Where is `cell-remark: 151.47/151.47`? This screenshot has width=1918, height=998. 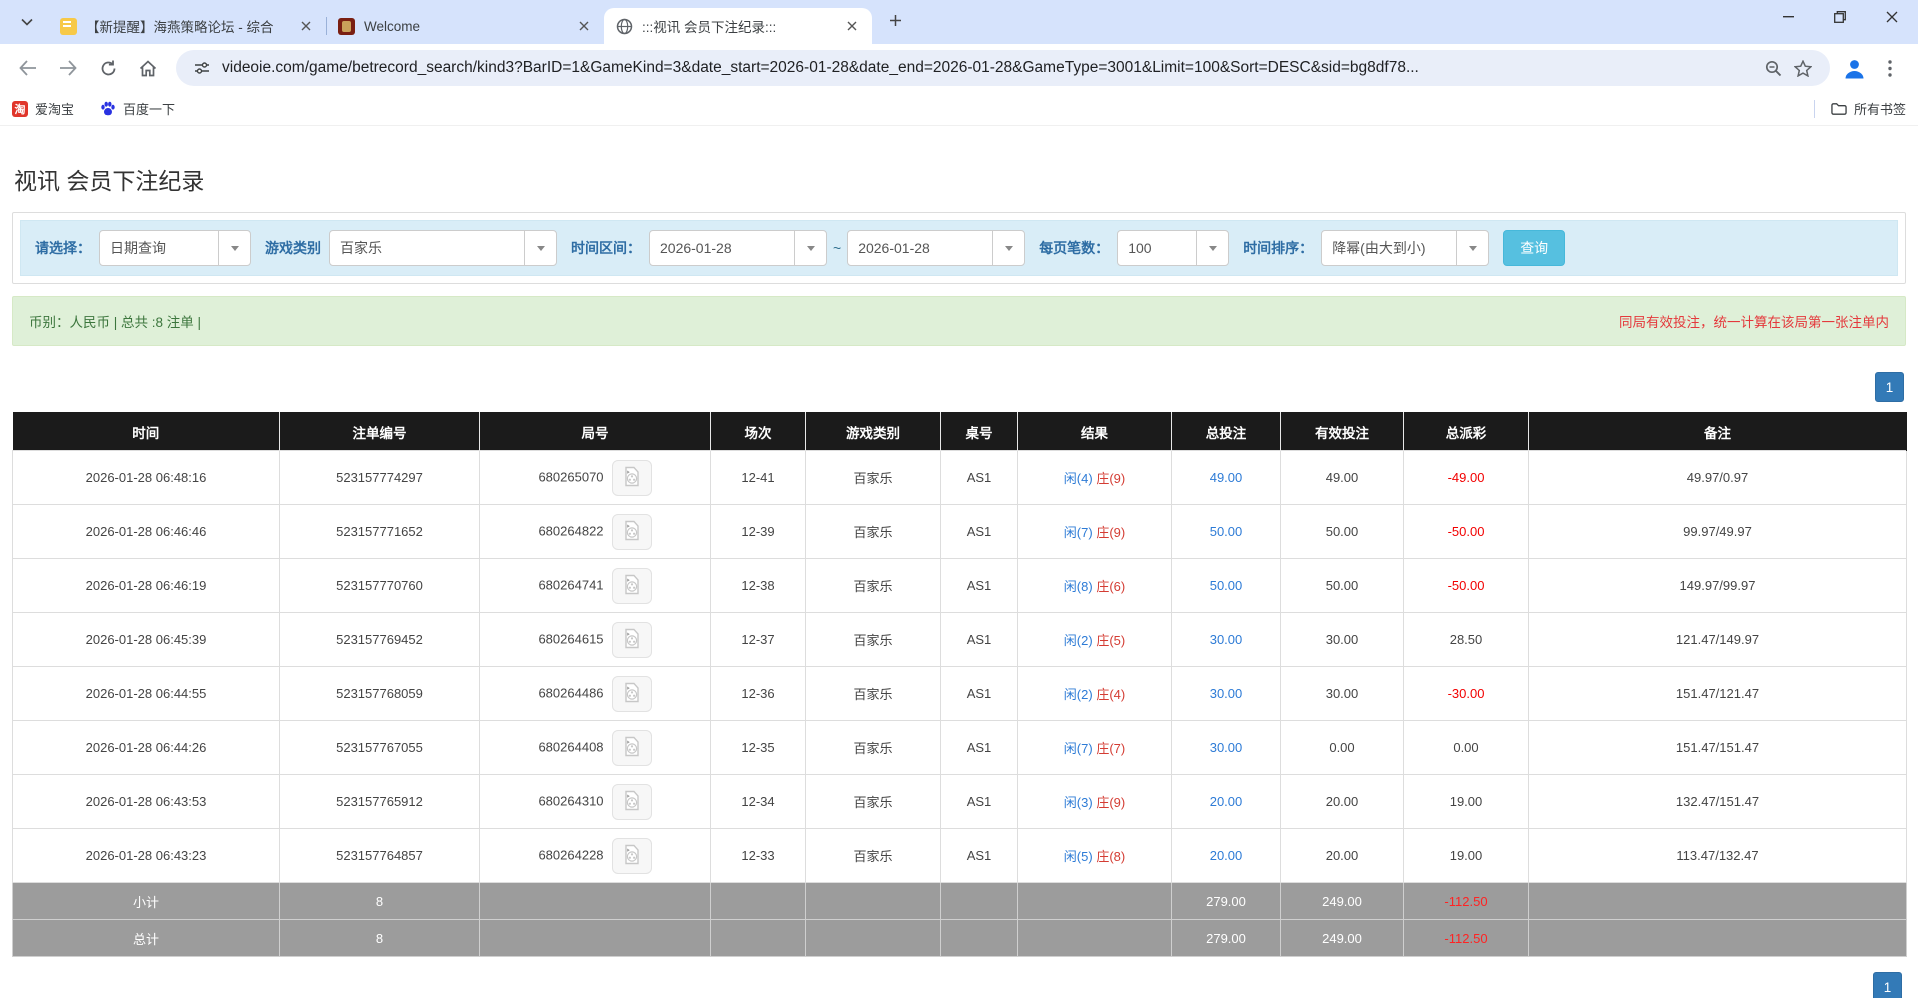 cell-remark: 151.47/151.47 is located at coordinates (1717, 747).